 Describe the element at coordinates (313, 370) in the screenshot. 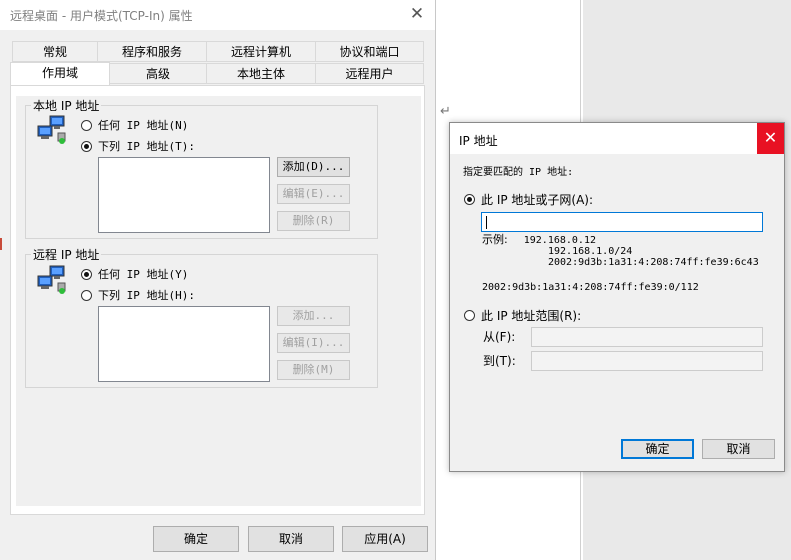

I see `remote-remove-button: 删除(M)` at that location.